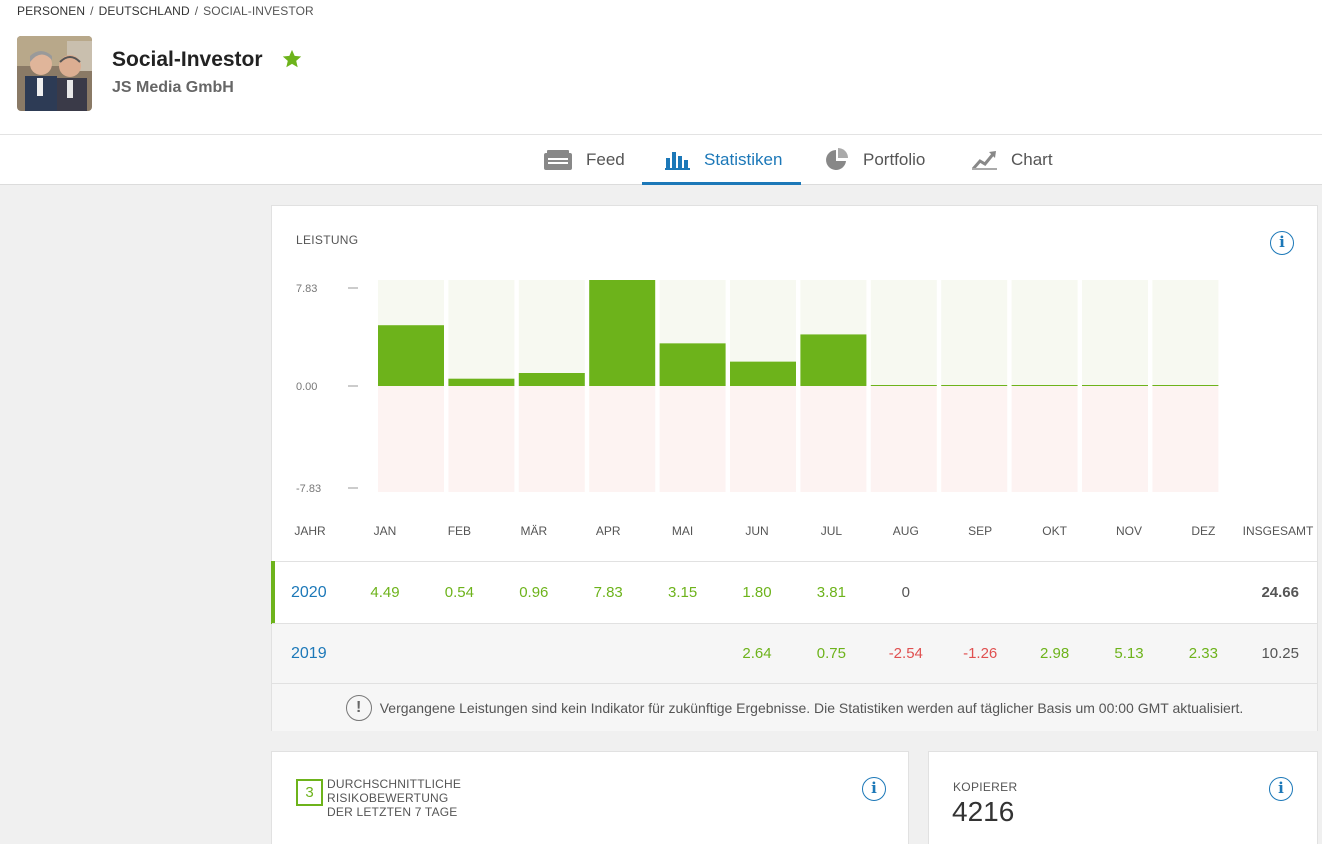 This screenshot has height=844, width=1322. I want to click on bar-aug, so click(903, 385).